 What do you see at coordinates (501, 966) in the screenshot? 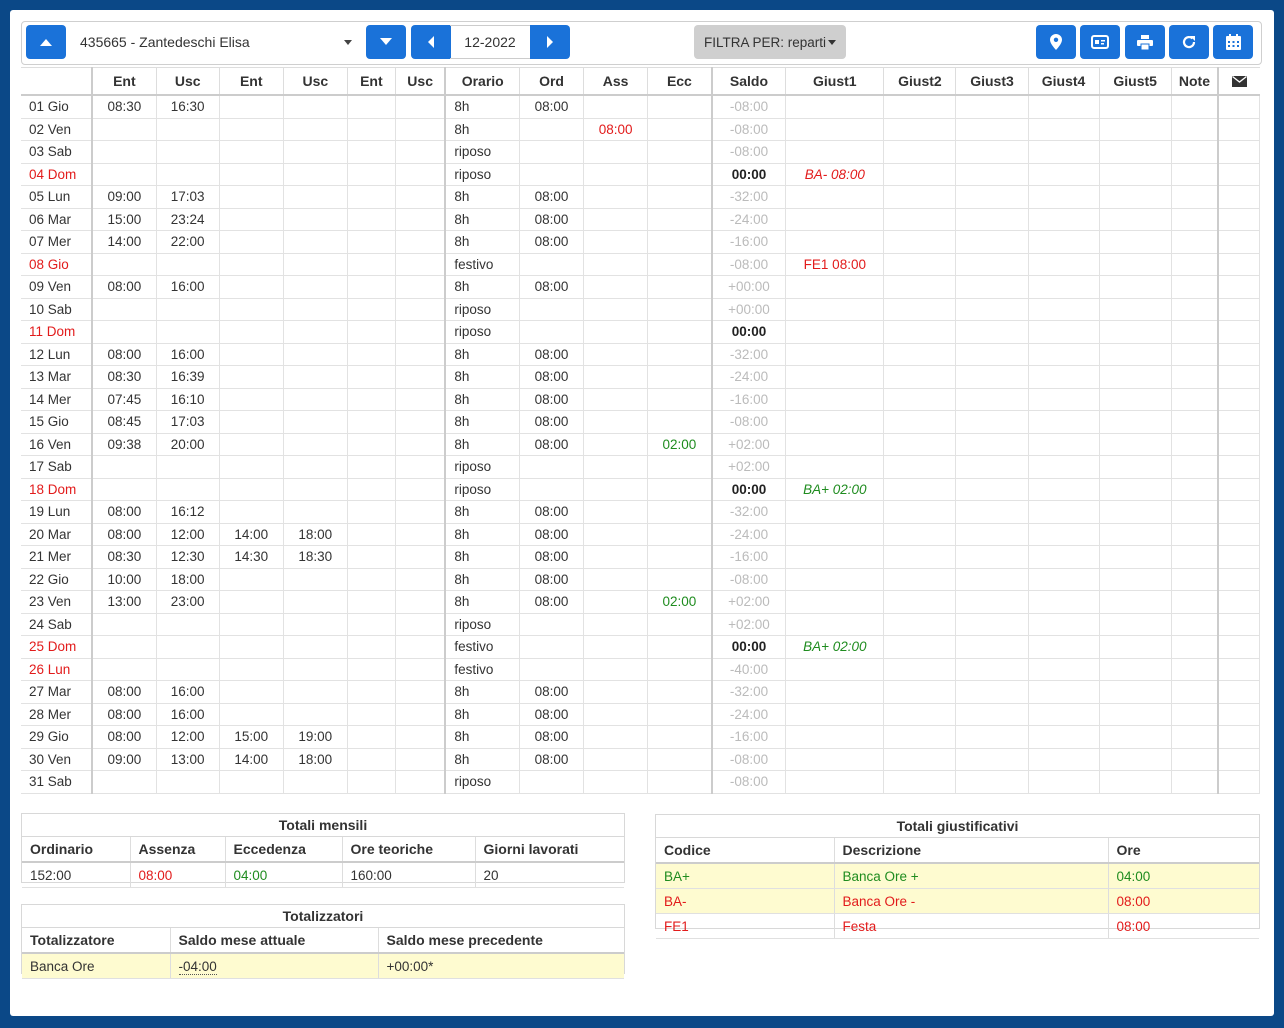
I see `saldo-mese-precedente-value: +00:00*` at bounding box center [501, 966].